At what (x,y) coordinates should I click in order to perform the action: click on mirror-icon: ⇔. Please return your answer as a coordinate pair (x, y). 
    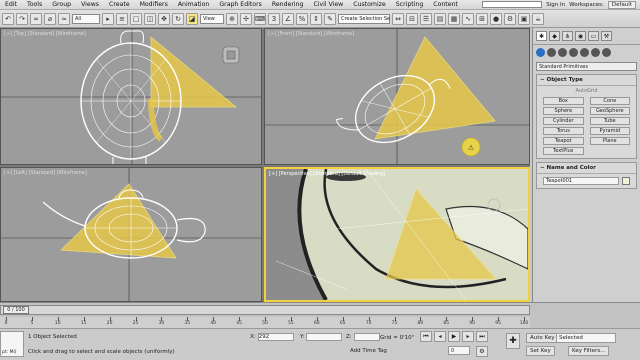
    Looking at the image, I should click on (398, 18).